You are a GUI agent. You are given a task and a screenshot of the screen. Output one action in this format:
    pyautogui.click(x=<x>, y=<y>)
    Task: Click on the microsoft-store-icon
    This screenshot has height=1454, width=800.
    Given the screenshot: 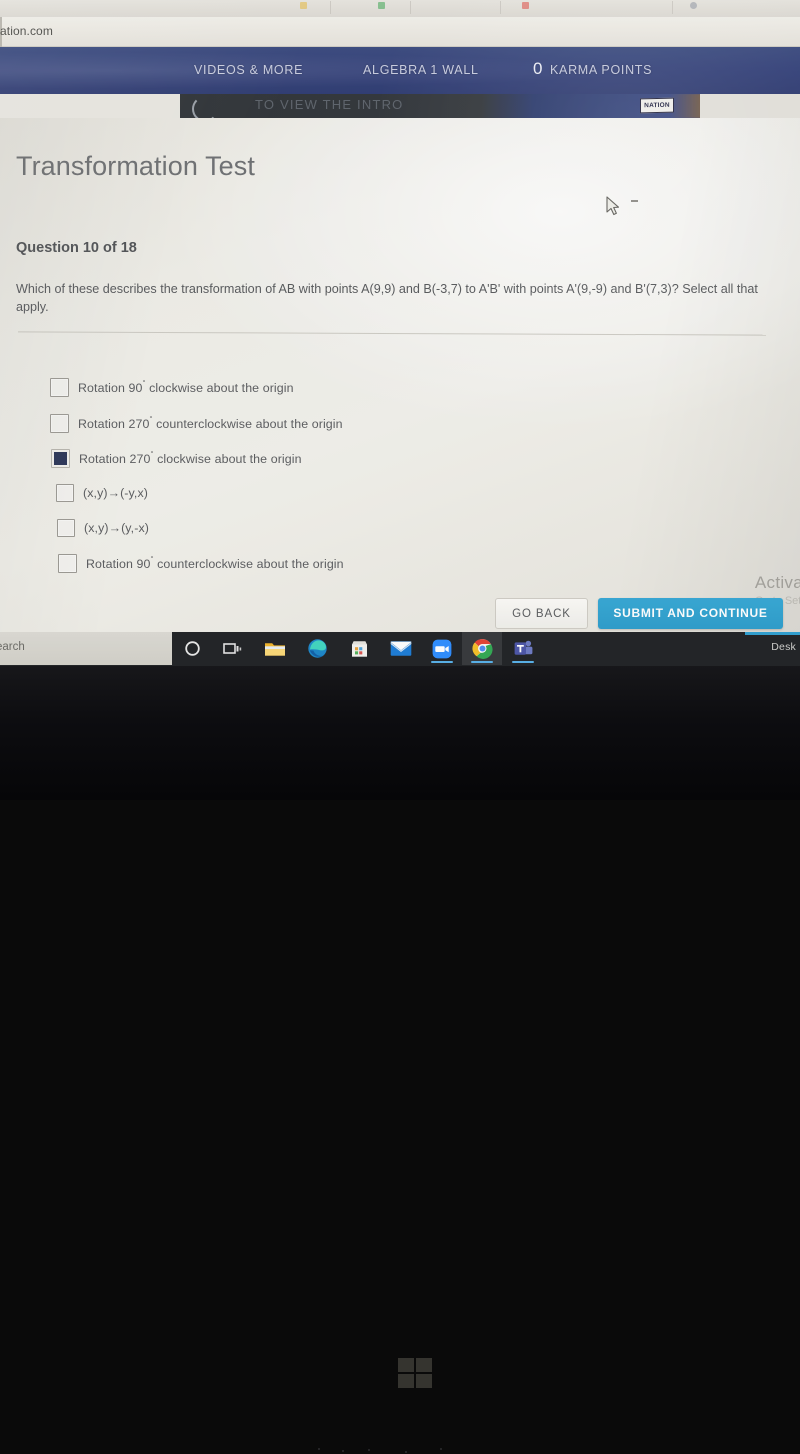 What is the action you would take?
    pyautogui.click(x=359, y=649)
    